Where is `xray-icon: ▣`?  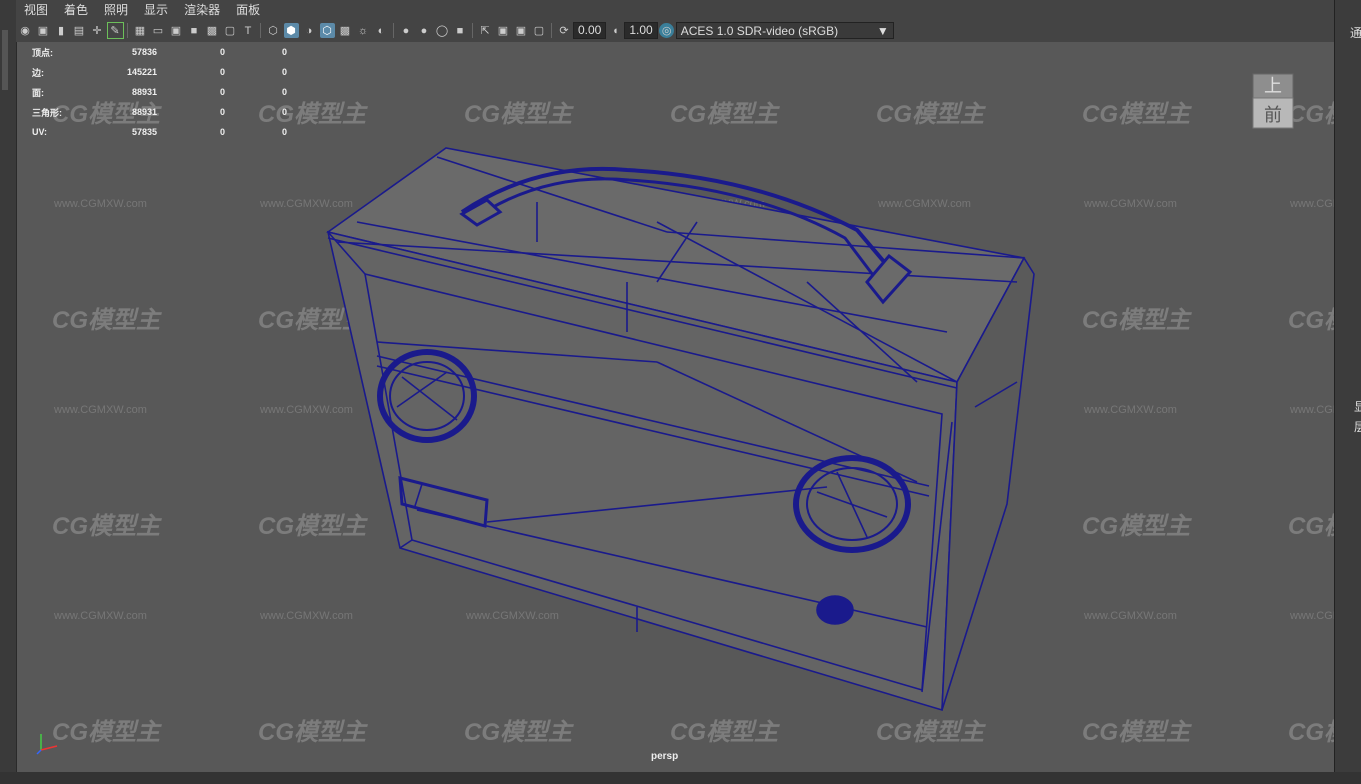
xray-icon: ▣ is located at coordinates (503, 30).